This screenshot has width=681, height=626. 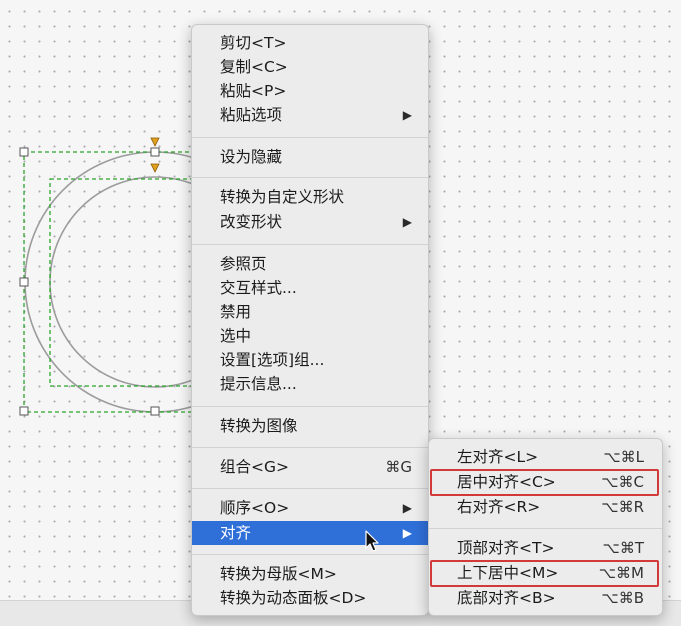 What do you see at coordinates (310, 467) in the screenshot?
I see `menu-item-group: 组合<G> ⌘G` at bounding box center [310, 467].